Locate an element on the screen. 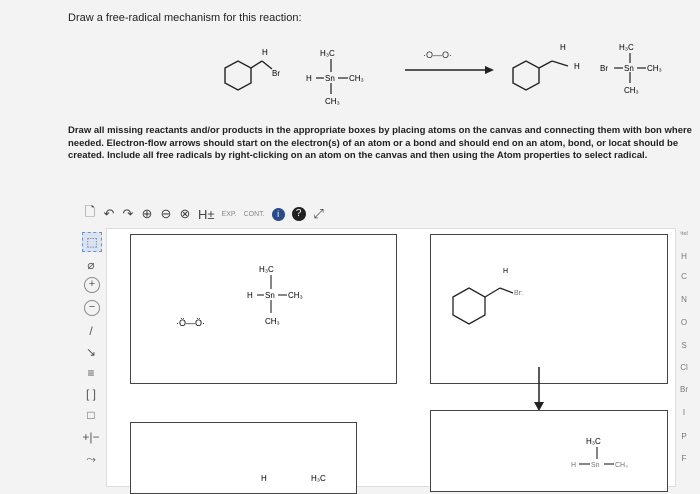 The width and height of the screenshot is (700, 494). selection-tool-icon: ⬚ is located at coordinates (92, 242).